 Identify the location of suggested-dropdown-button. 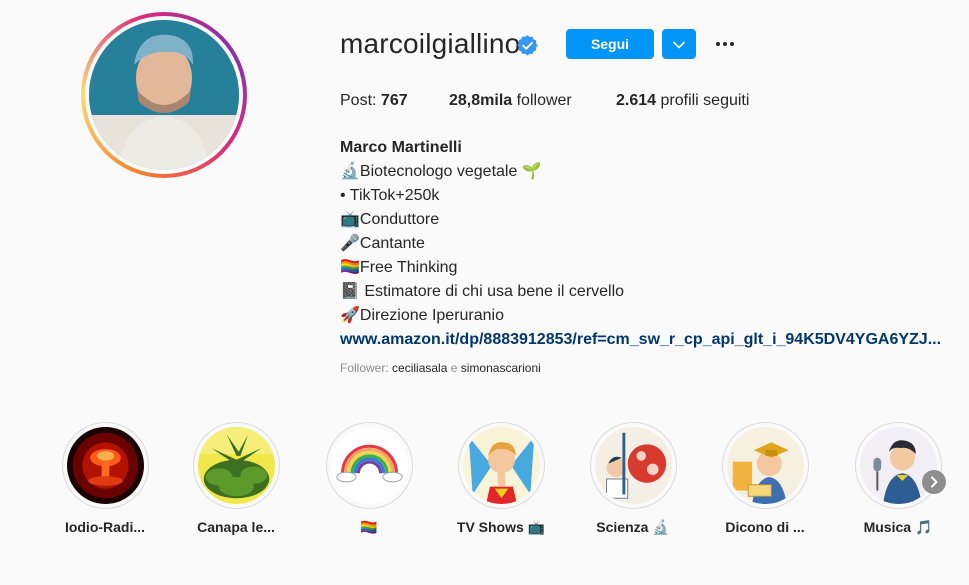
(679, 44).